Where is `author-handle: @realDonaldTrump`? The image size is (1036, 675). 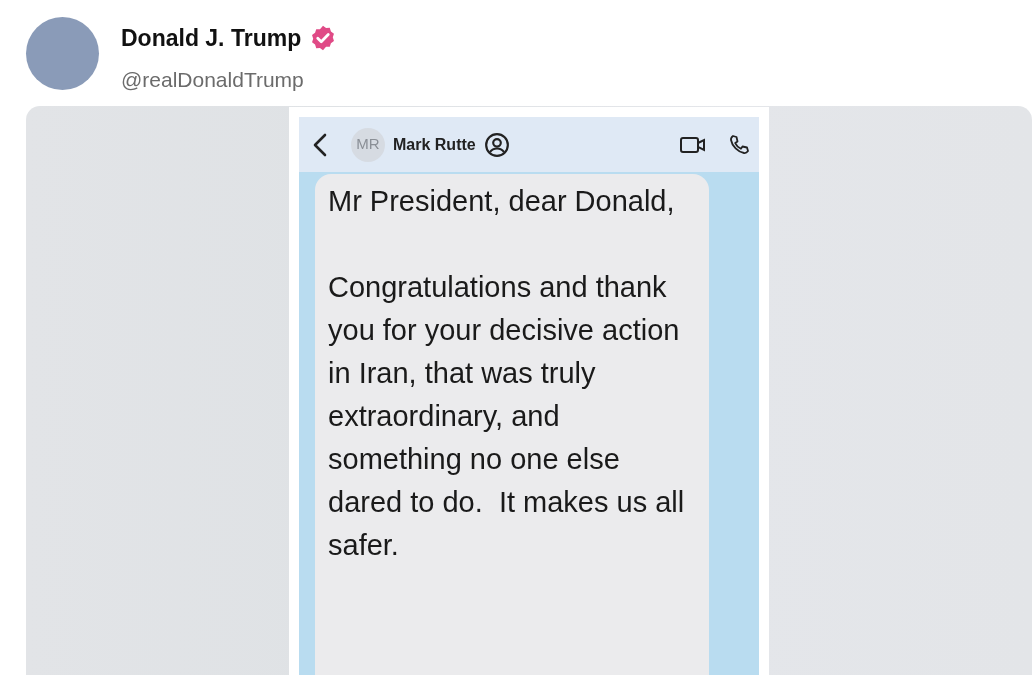
author-handle: @realDonaldTrump is located at coordinates (229, 79).